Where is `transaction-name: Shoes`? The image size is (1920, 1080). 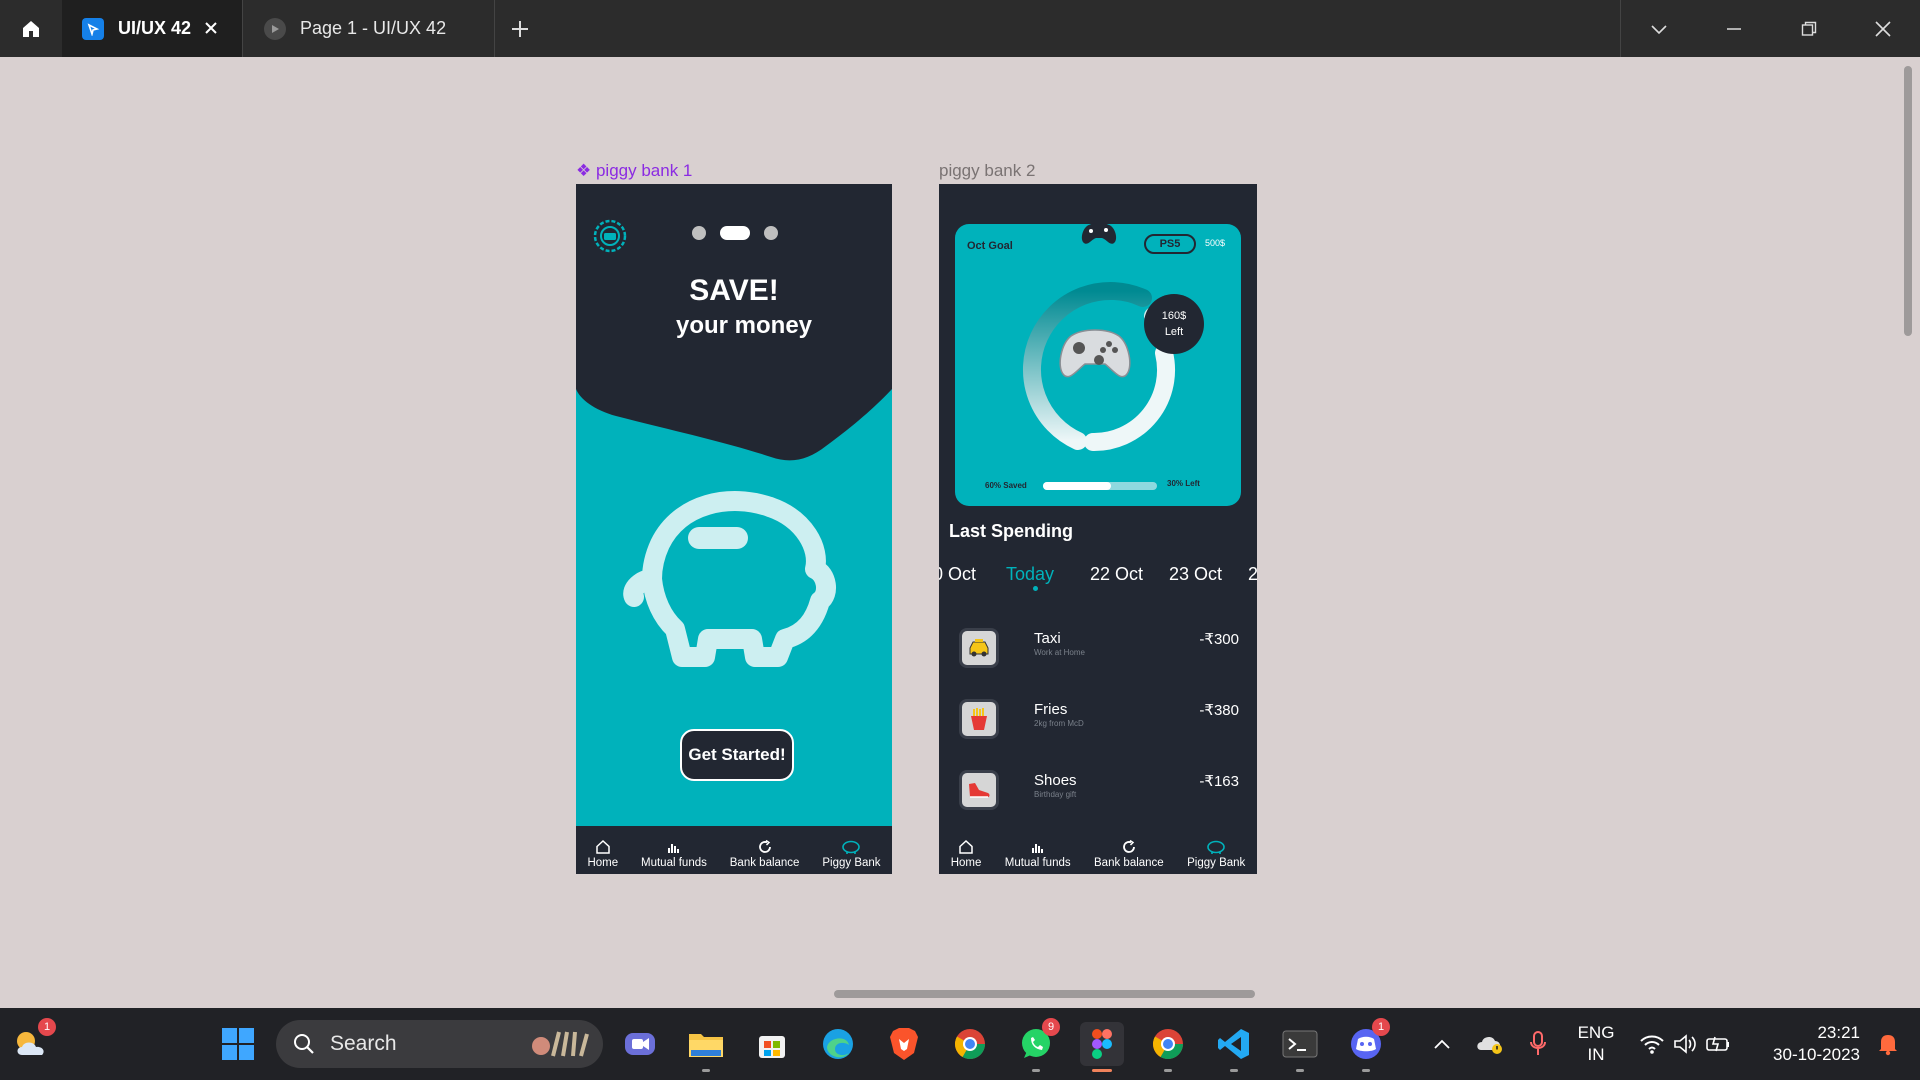
transaction-name: Shoes is located at coordinates (1055, 780).